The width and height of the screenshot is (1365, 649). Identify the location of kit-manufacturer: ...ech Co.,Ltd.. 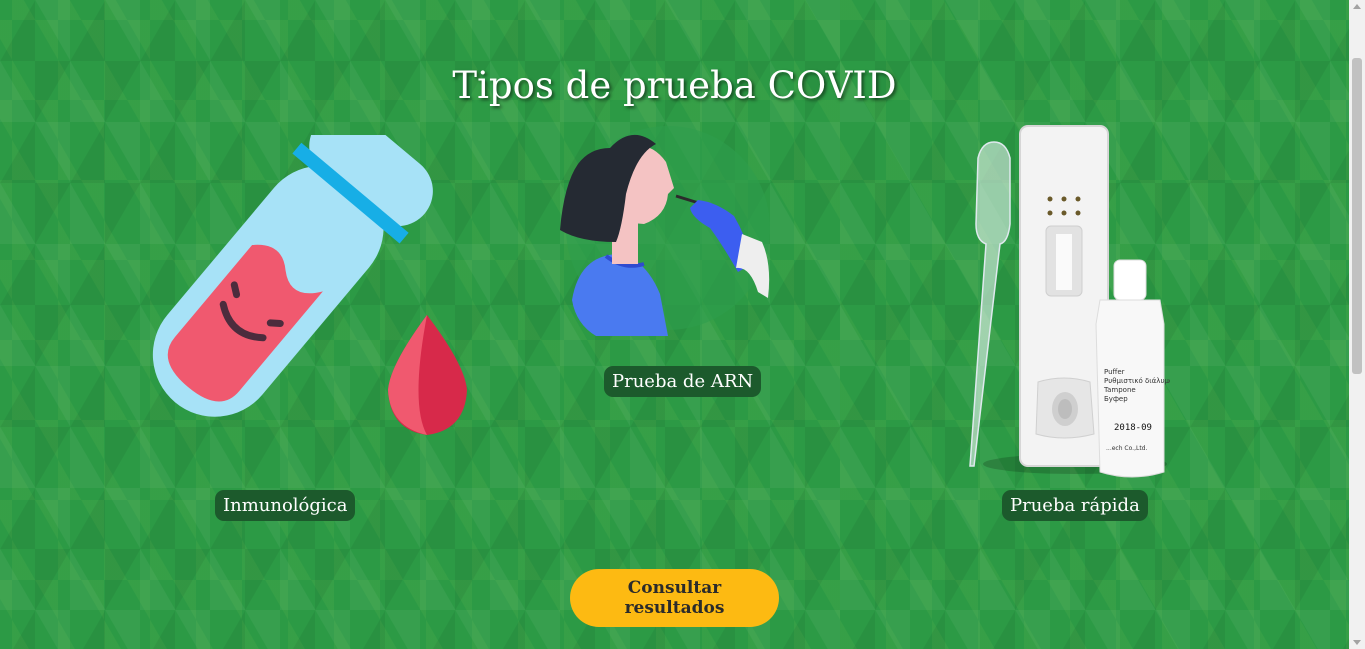
(1126, 448).